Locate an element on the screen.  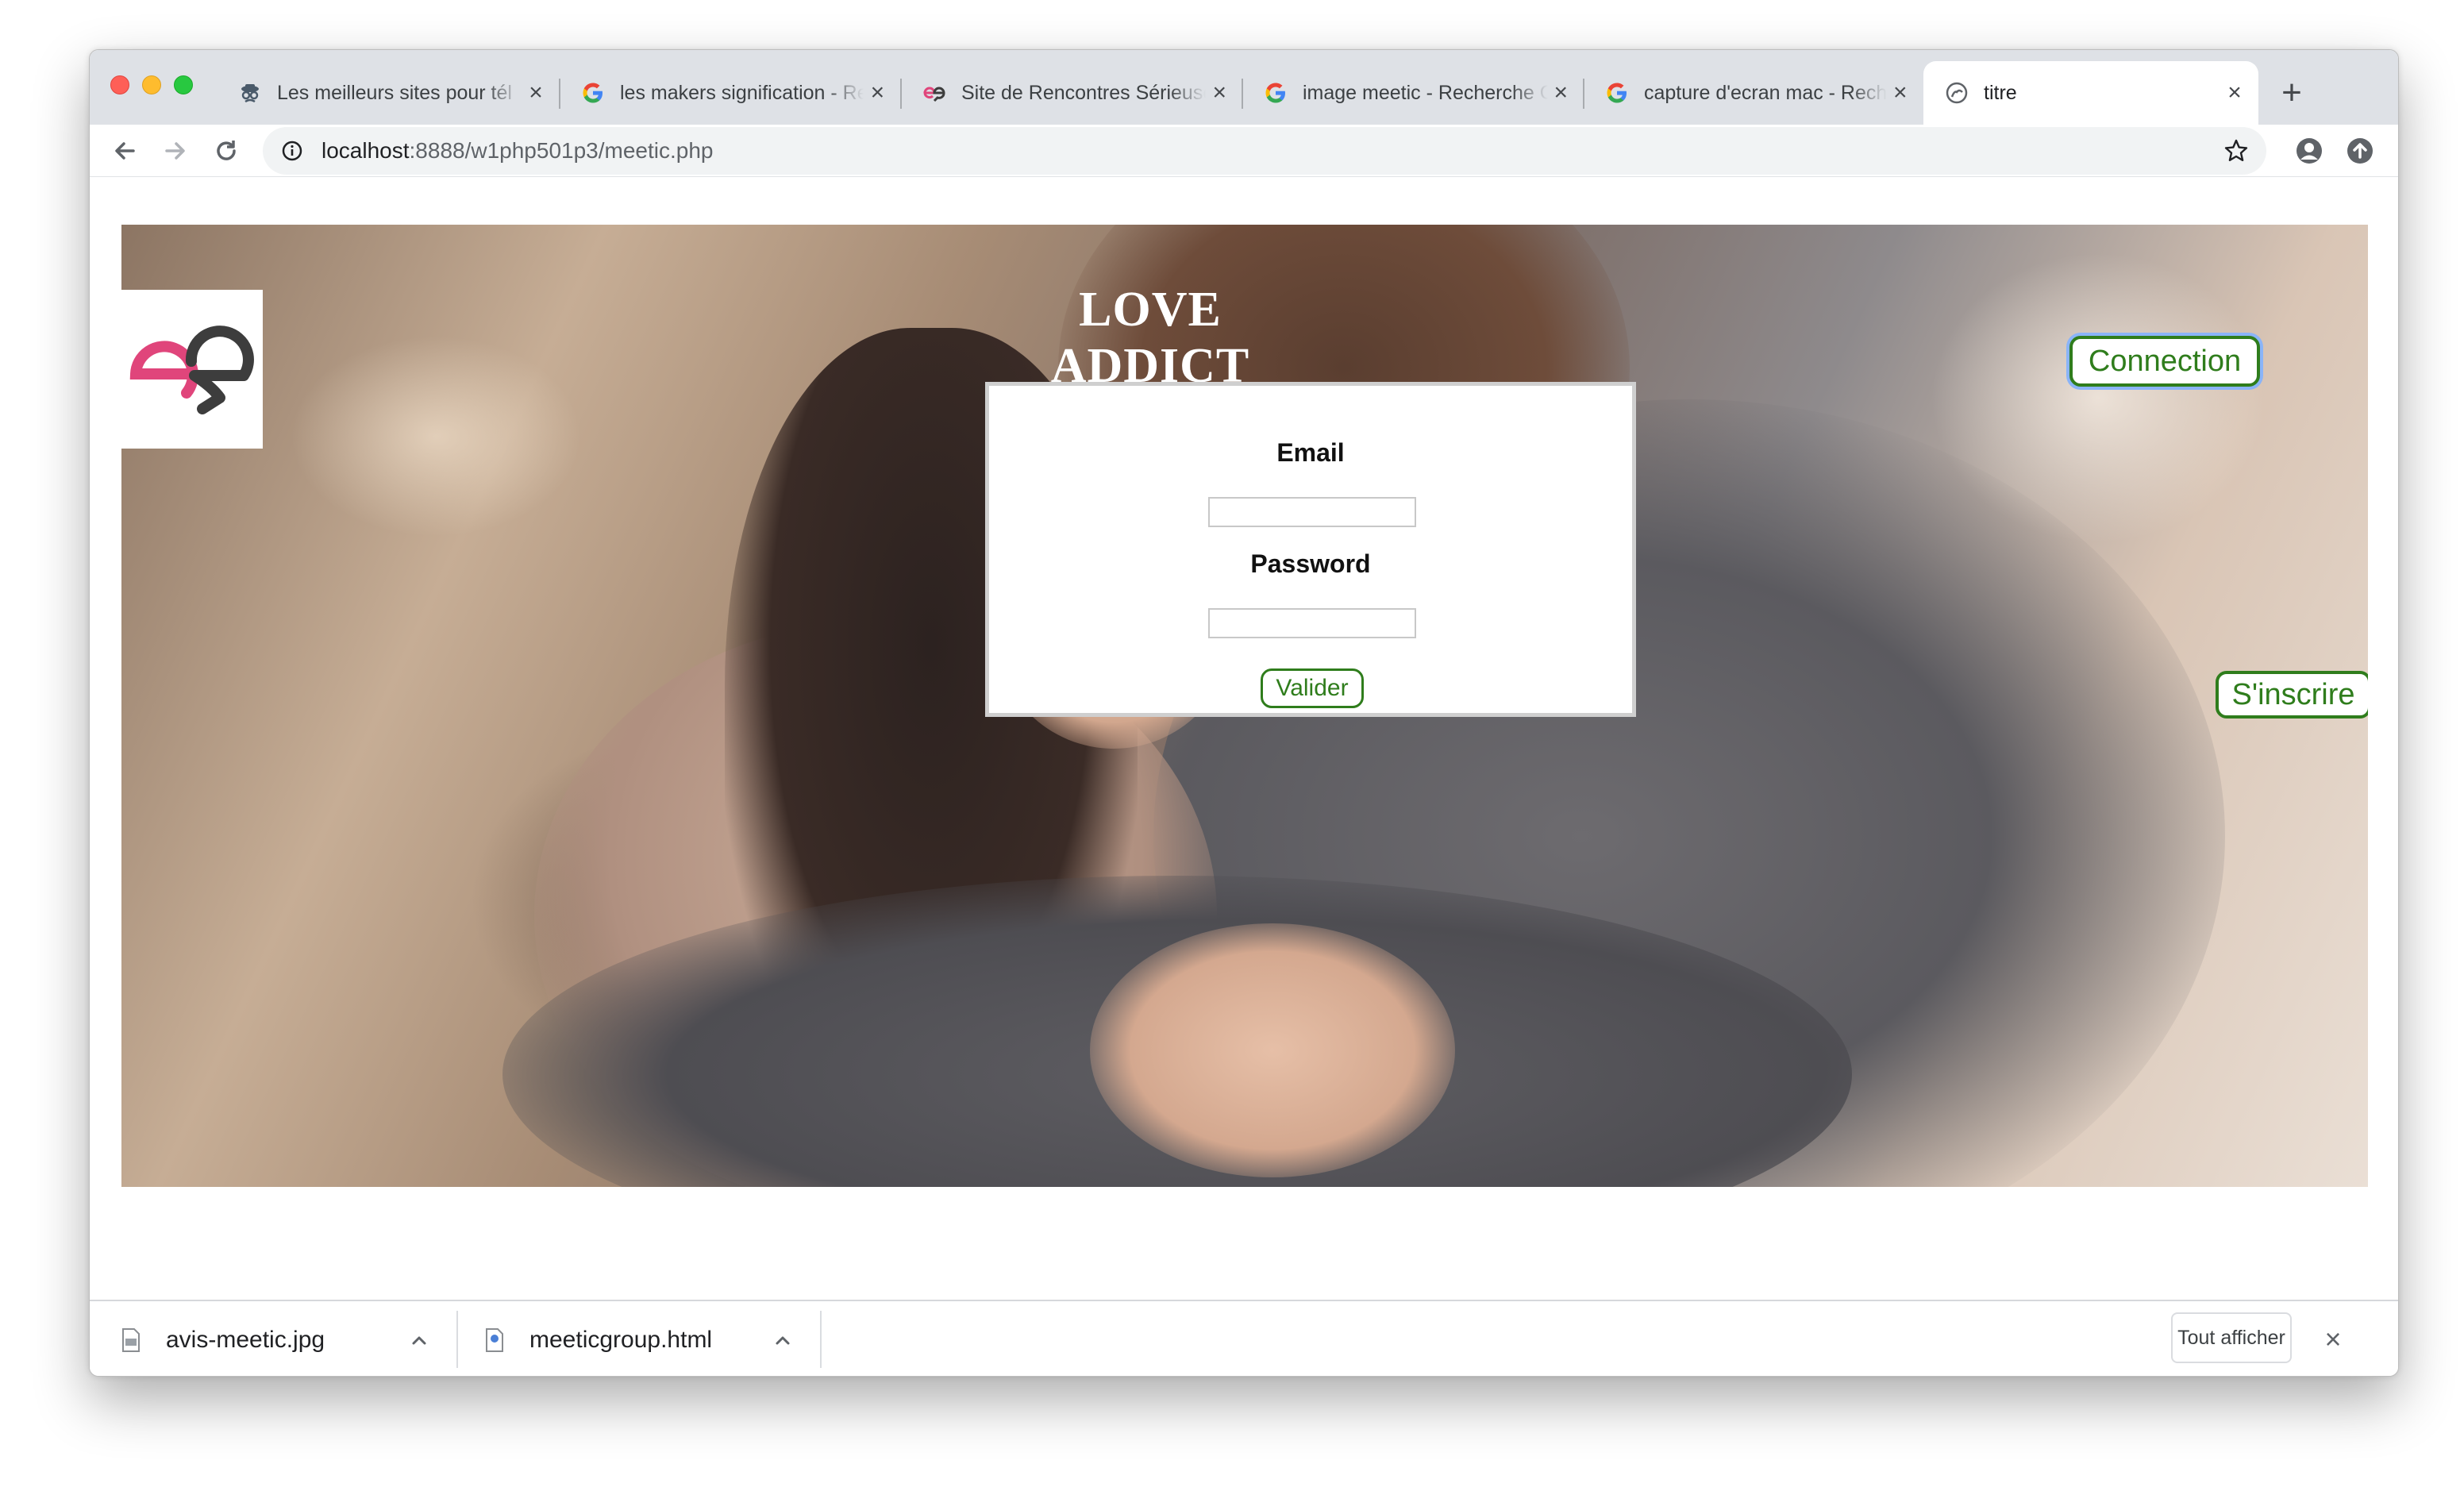
download-item: avis-meetic.jpg is located at coordinates (288, 1340).